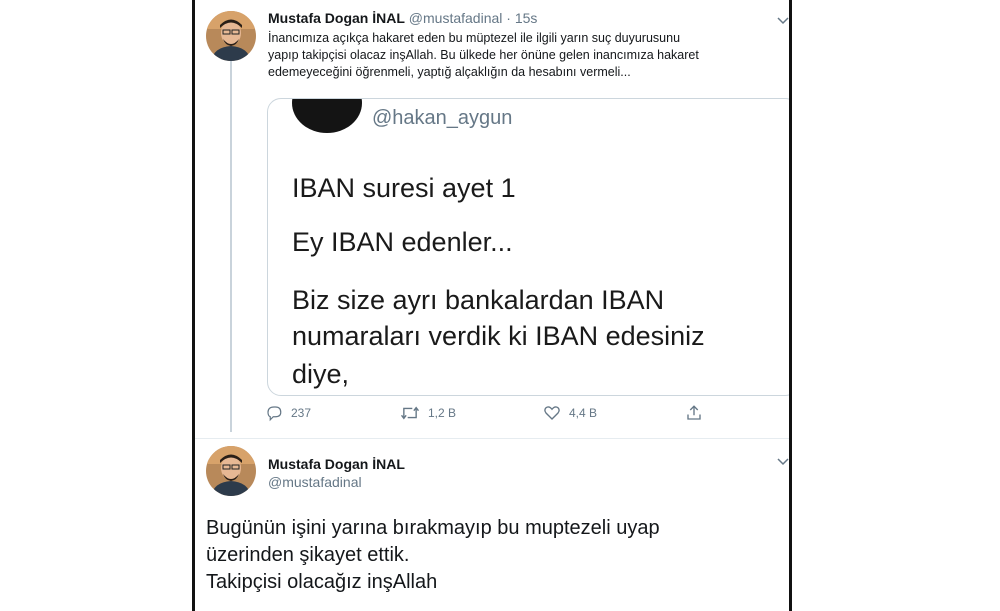  I want to click on reply-button: 237, so click(288, 413).